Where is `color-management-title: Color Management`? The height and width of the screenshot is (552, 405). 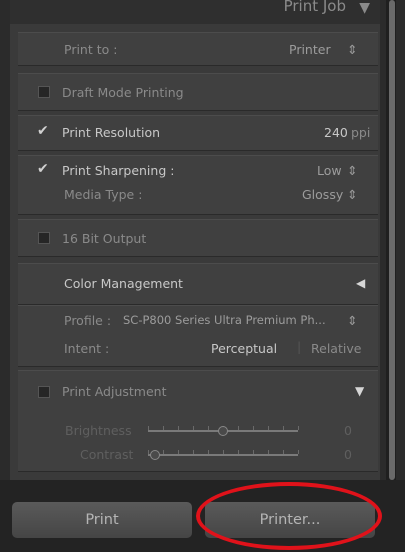
color-management-title: Color Management is located at coordinates (123, 283).